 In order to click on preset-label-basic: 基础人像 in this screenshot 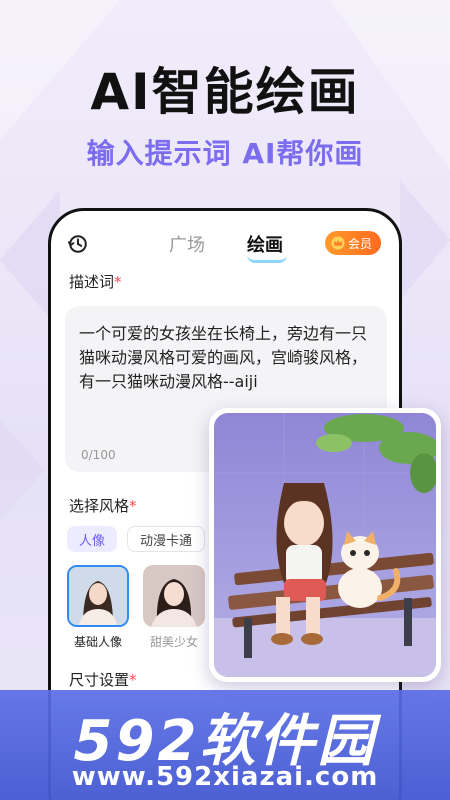, I will do `click(97, 642)`.